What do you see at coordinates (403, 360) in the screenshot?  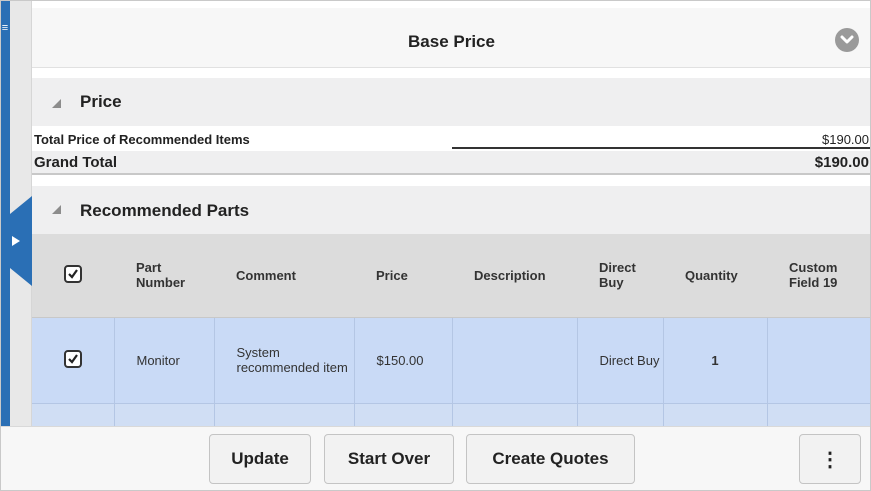 I see `cell-price: $150.00` at bounding box center [403, 360].